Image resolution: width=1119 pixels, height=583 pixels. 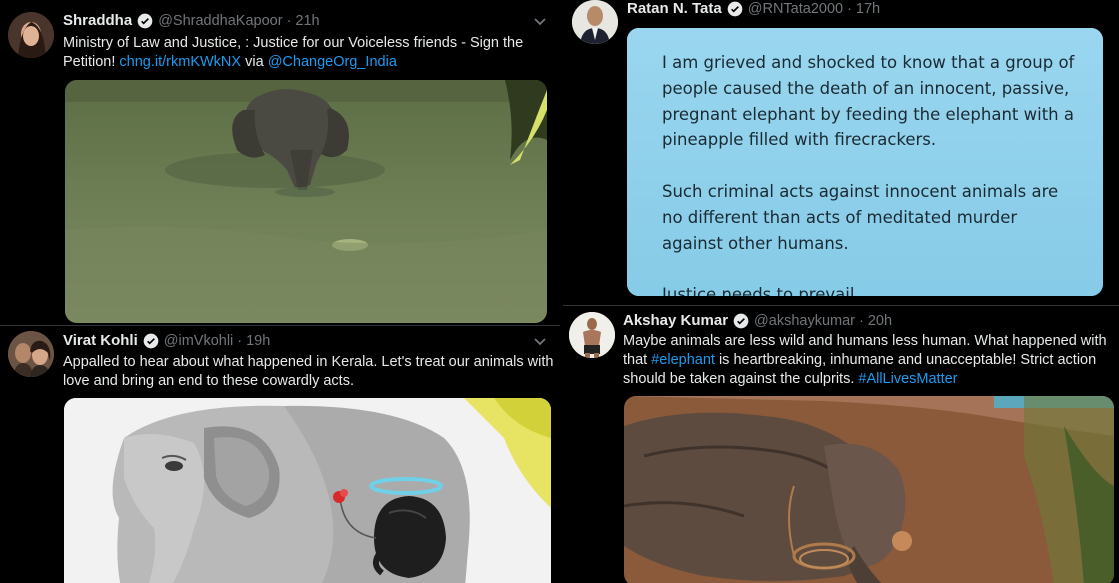 What do you see at coordinates (637, 360) in the screenshot?
I see `text-span: that` at bounding box center [637, 360].